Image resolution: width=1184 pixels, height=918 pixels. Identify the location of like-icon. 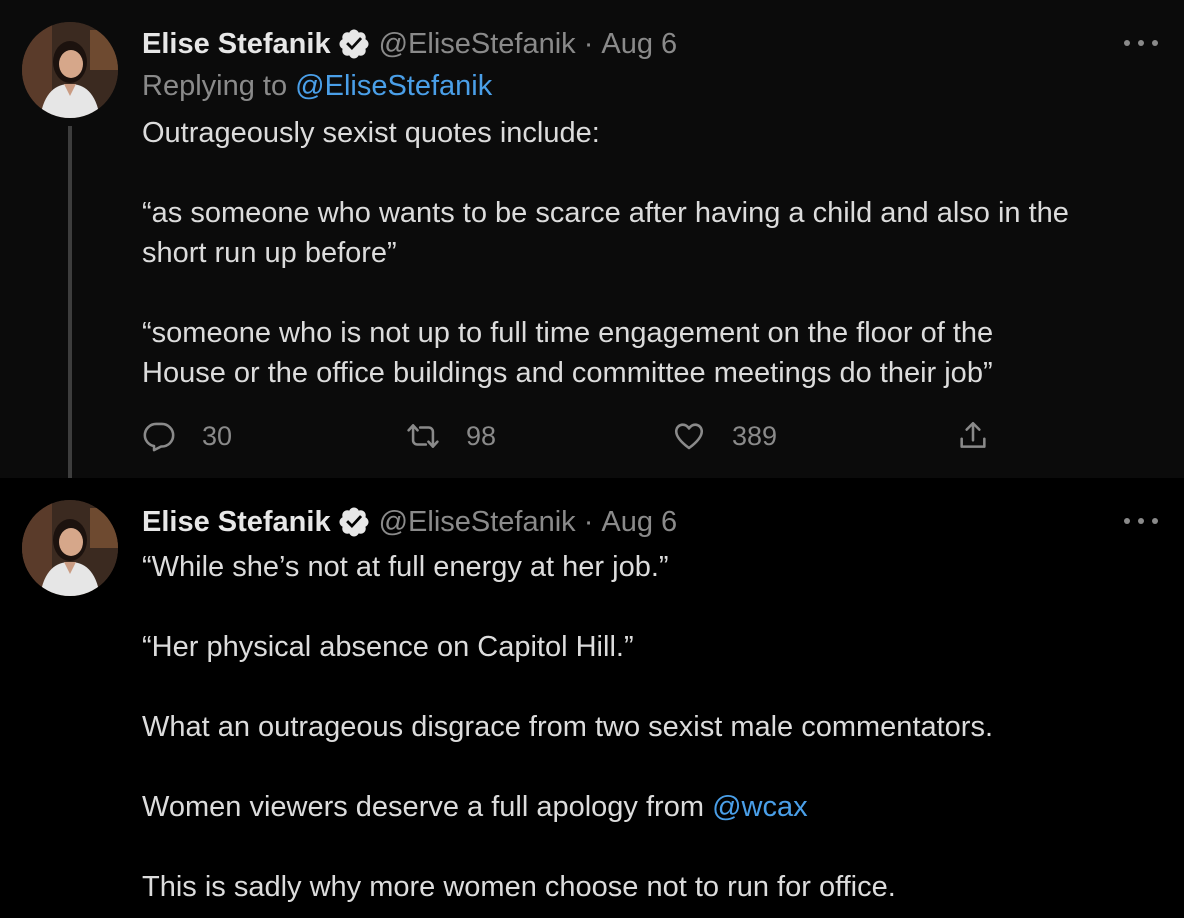
(689, 436).